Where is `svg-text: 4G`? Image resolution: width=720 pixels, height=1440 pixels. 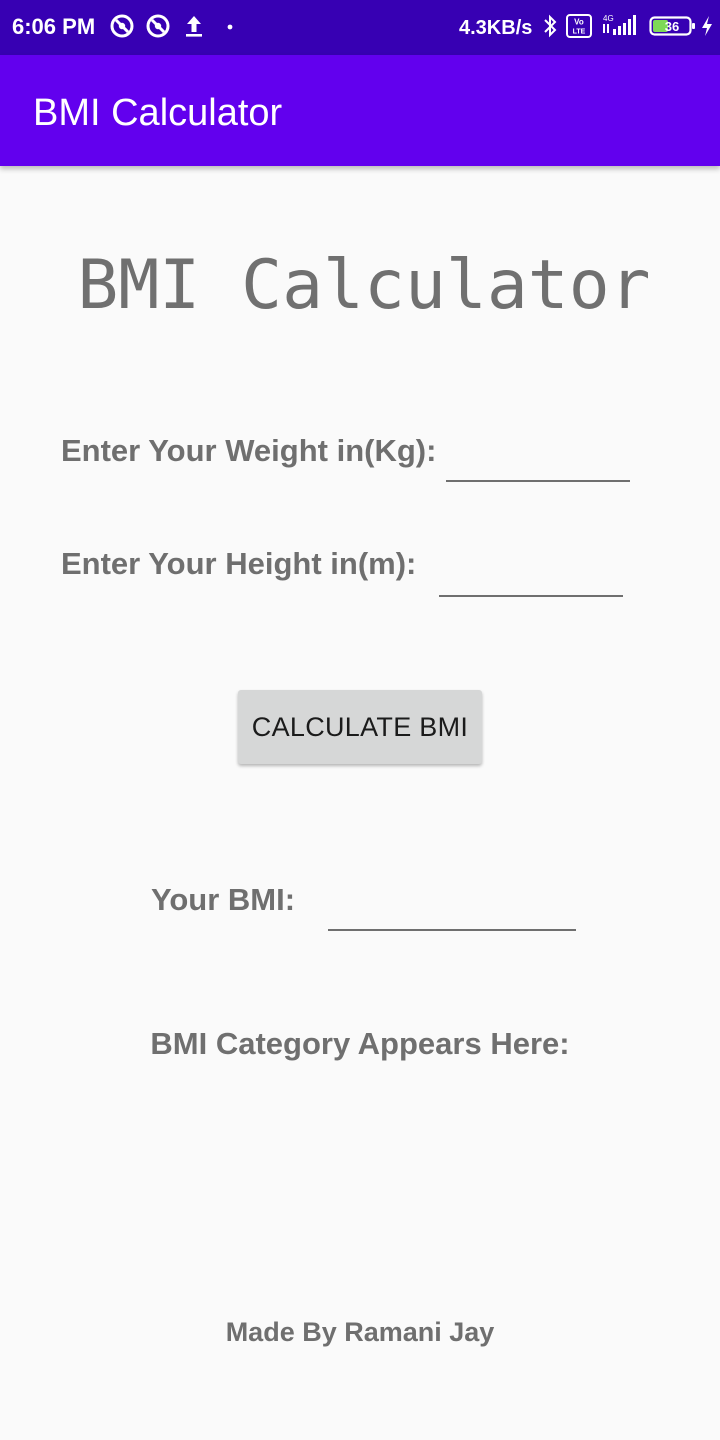 svg-text: 4G is located at coordinates (608, 18).